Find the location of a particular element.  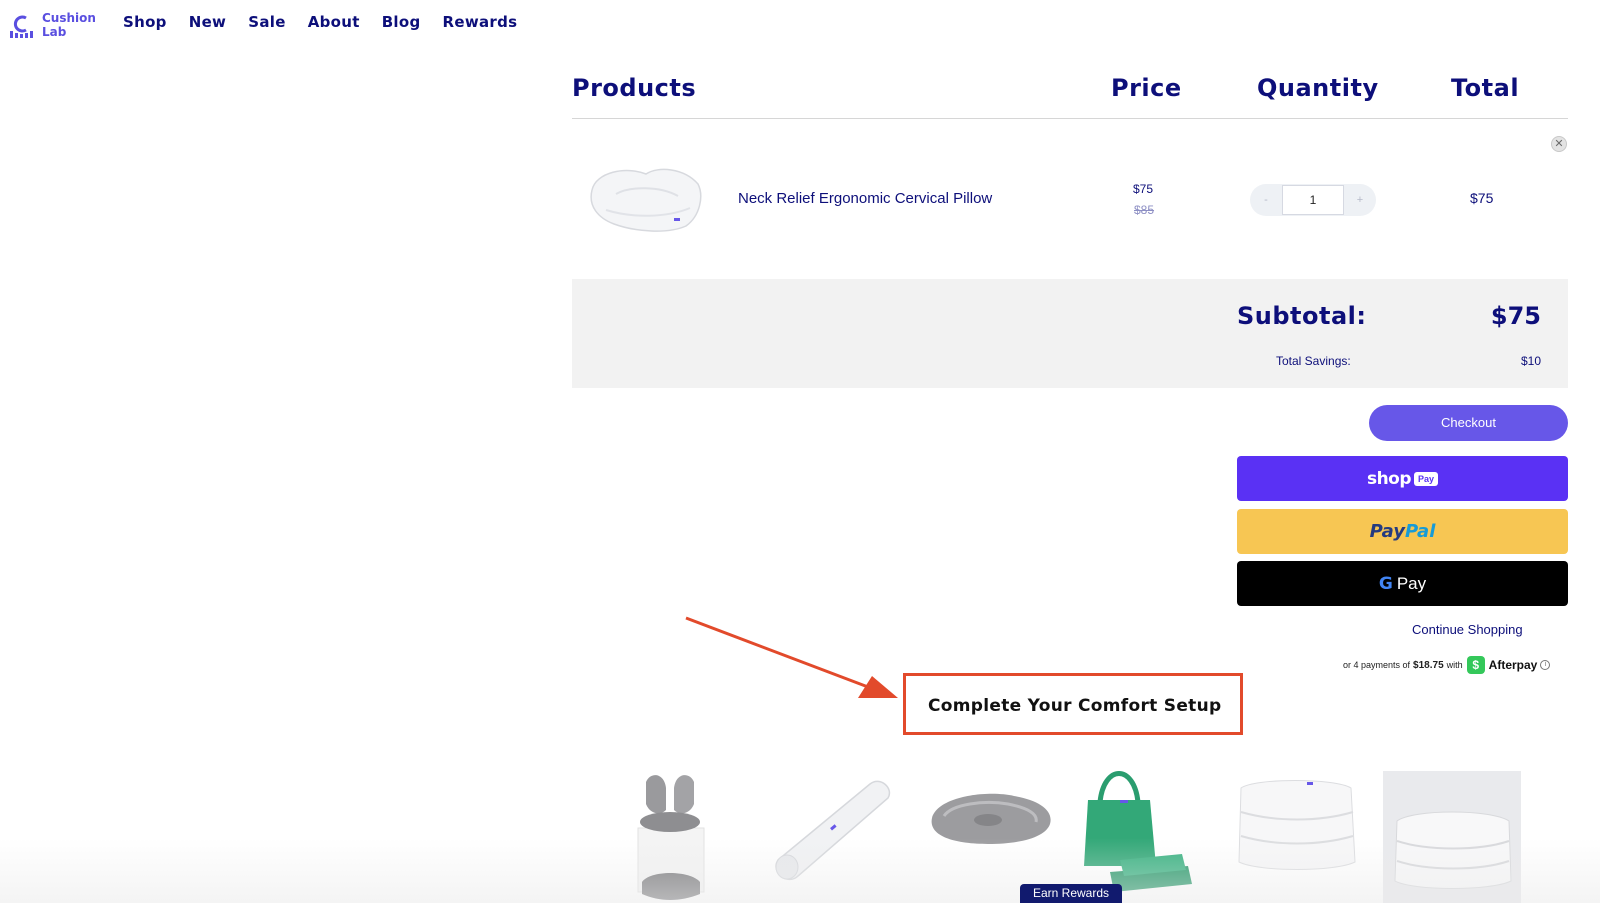

brand-logo: Cushion Lab is located at coordinates (53, 25).